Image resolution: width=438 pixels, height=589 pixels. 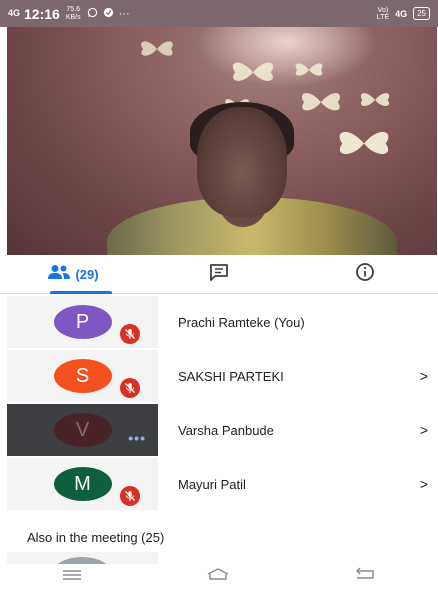 What do you see at coordinates (401, 13) in the screenshot?
I see `signal-type: 4G` at bounding box center [401, 13].